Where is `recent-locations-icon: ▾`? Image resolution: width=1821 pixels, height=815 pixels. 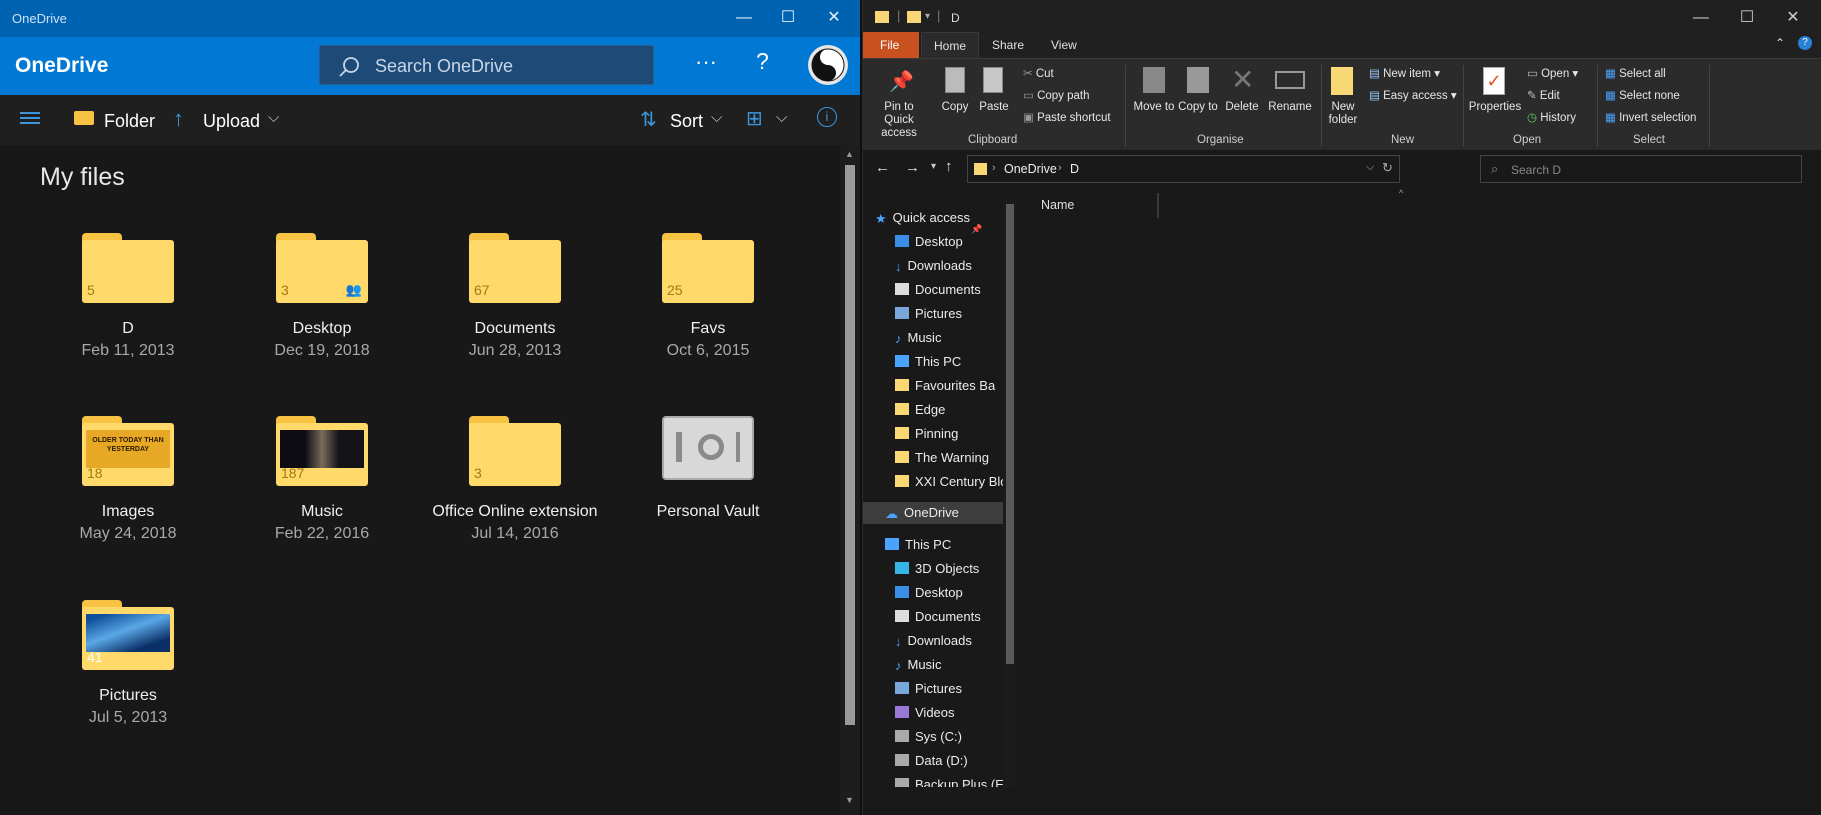
recent-locations-icon: ▾ is located at coordinates (933, 166).